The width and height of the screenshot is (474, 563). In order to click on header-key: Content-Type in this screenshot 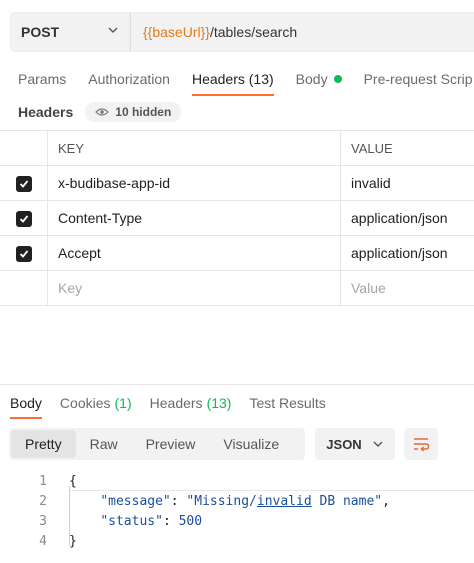, I will do `click(194, 218)`.